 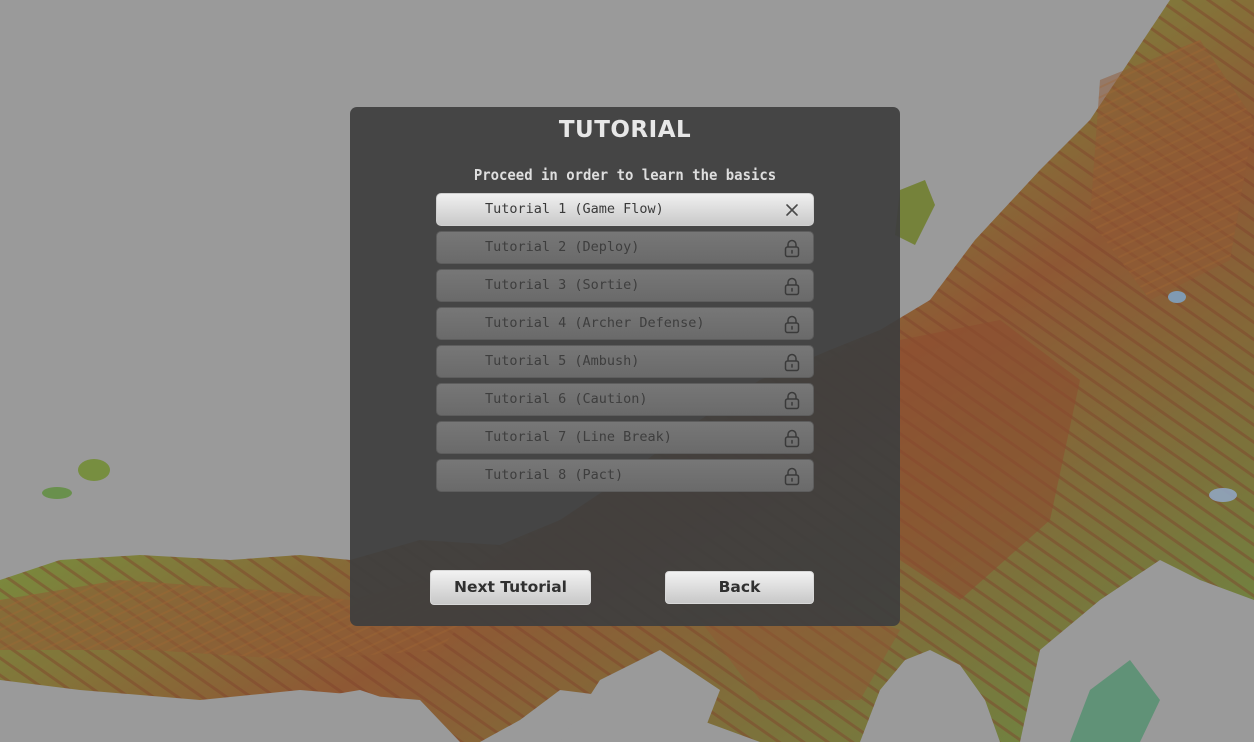 I want to click on tutorial-item-7: Tutorial 7 (Line Break), so click(x=625, y=437).